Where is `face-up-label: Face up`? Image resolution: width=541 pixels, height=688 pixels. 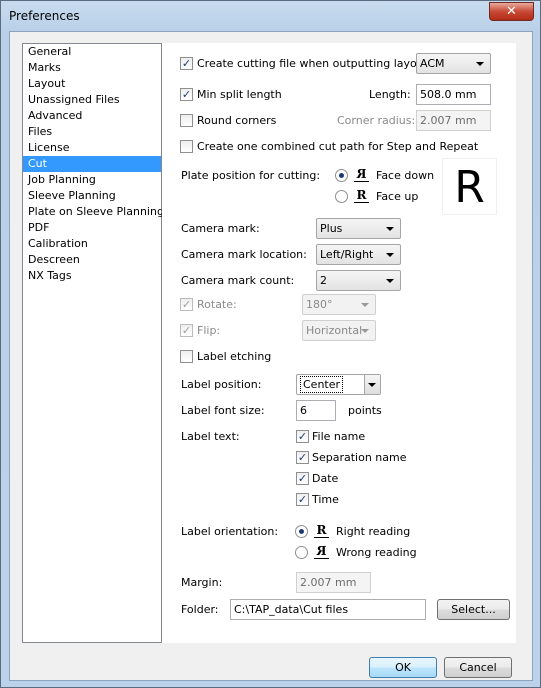
face-up-label: Face up is located at coordinates (397, 196).